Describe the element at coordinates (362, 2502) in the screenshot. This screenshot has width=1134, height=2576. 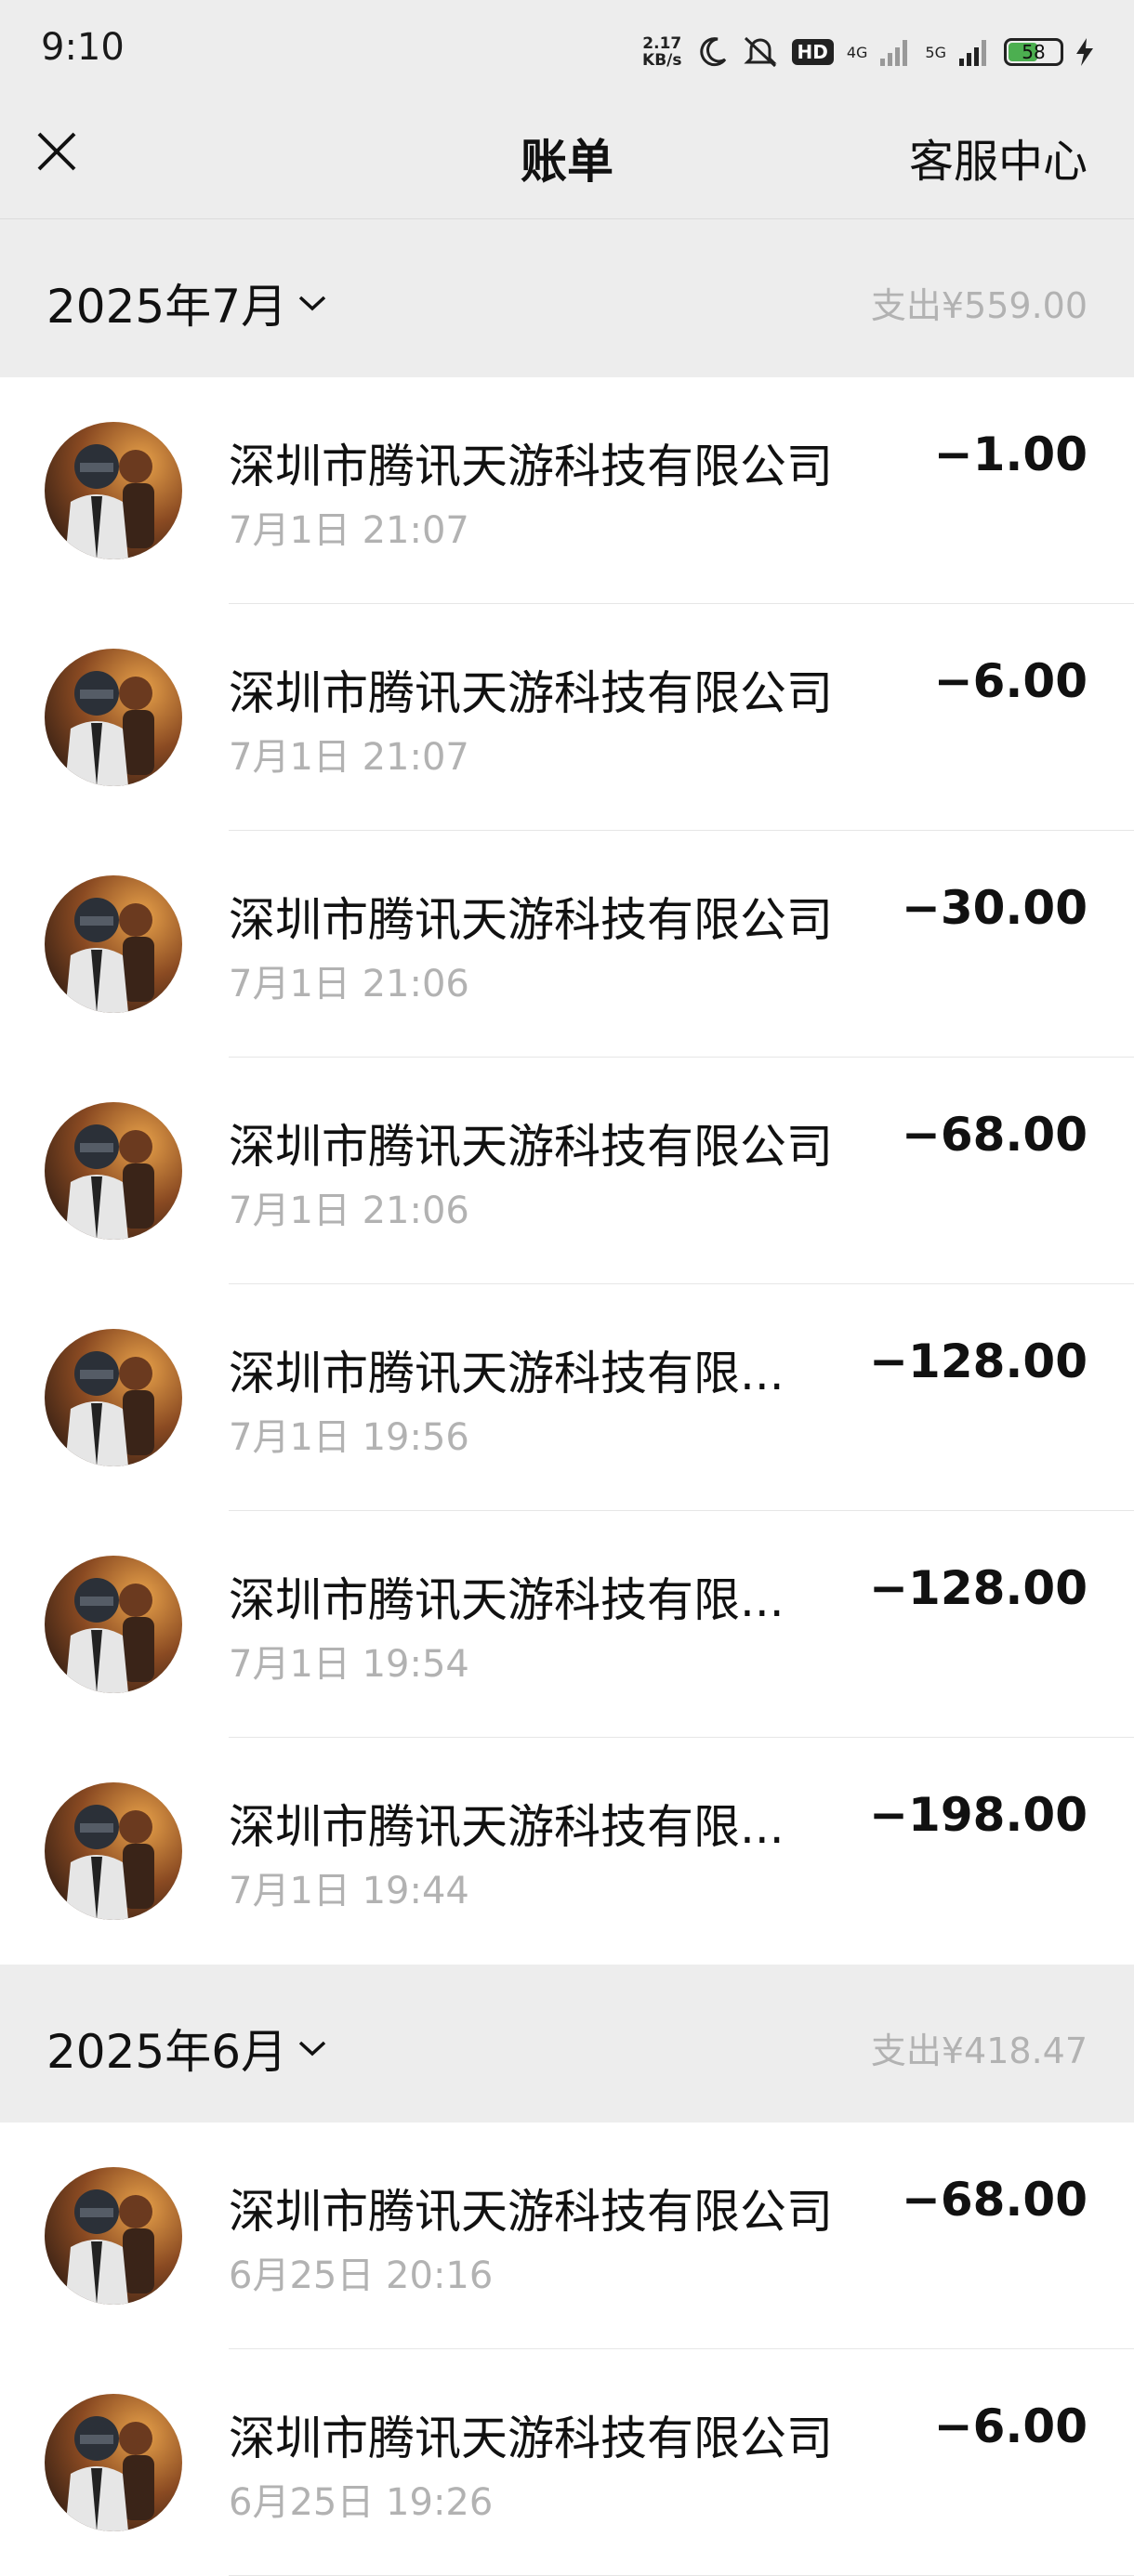
I see `transaction-time: 6月25日 19:26` at that location.